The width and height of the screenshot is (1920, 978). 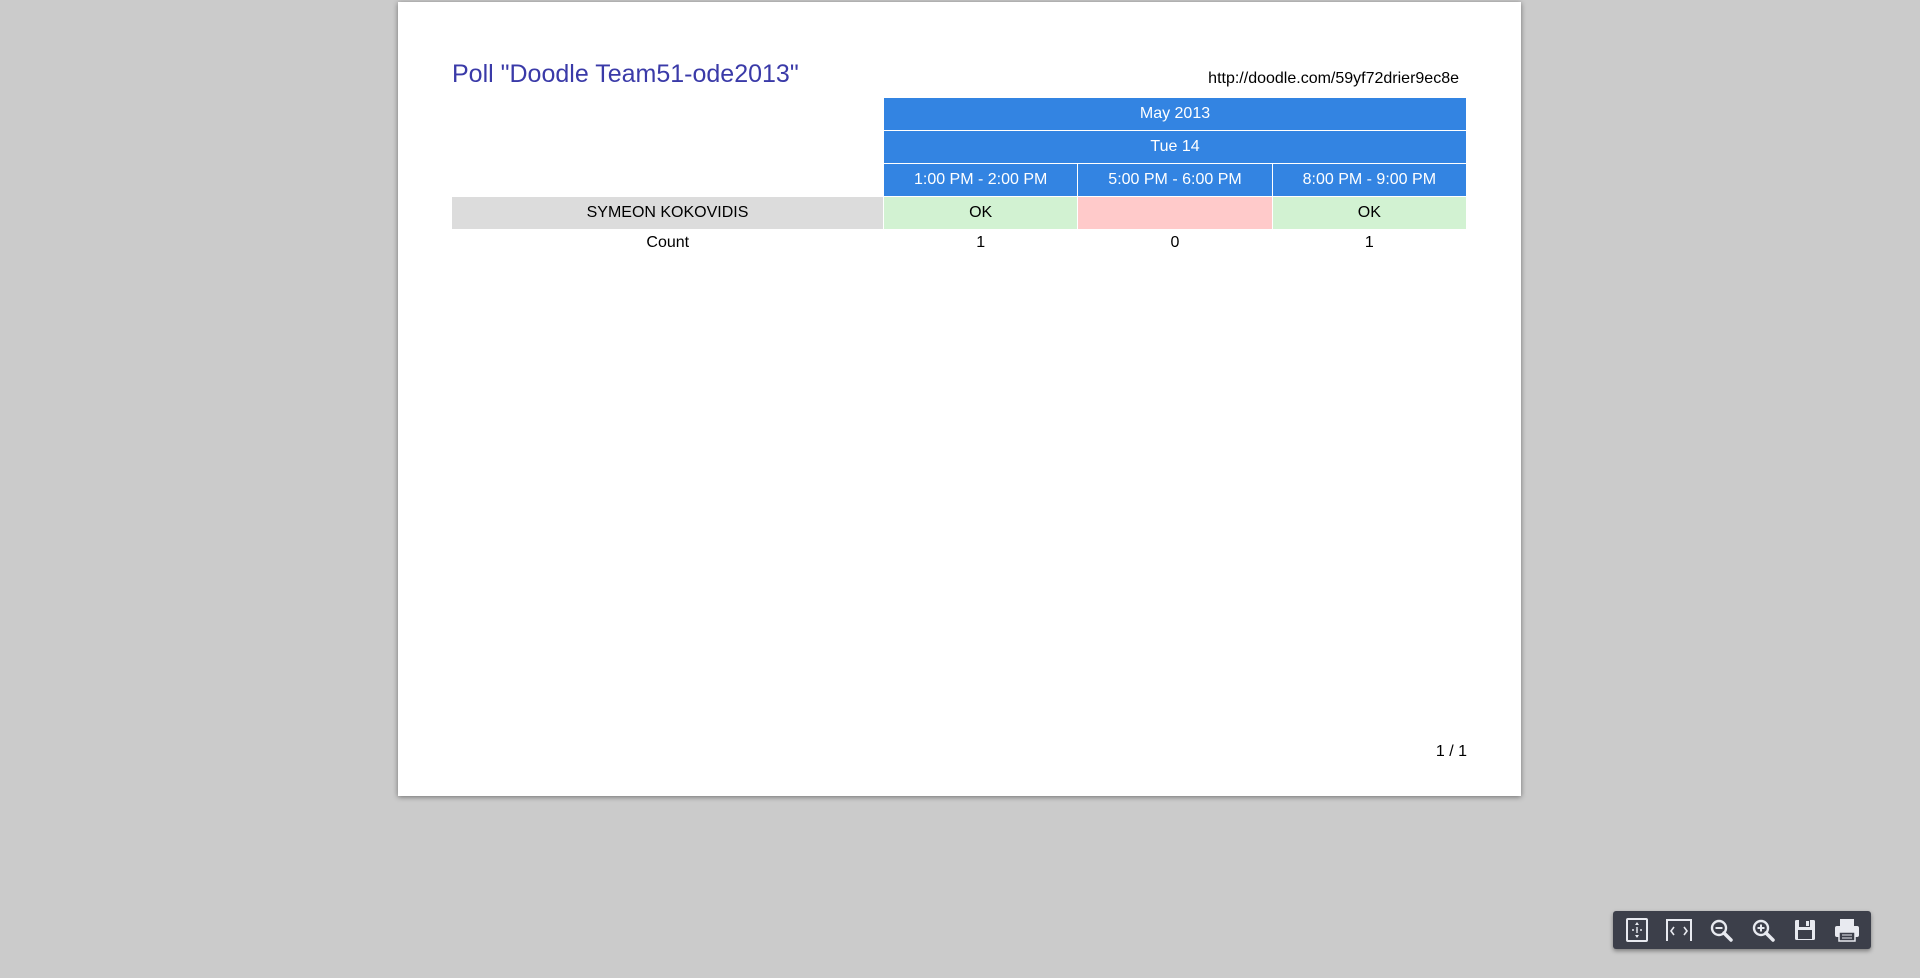 I want to click on save-button, so click(x=1805, y=930).